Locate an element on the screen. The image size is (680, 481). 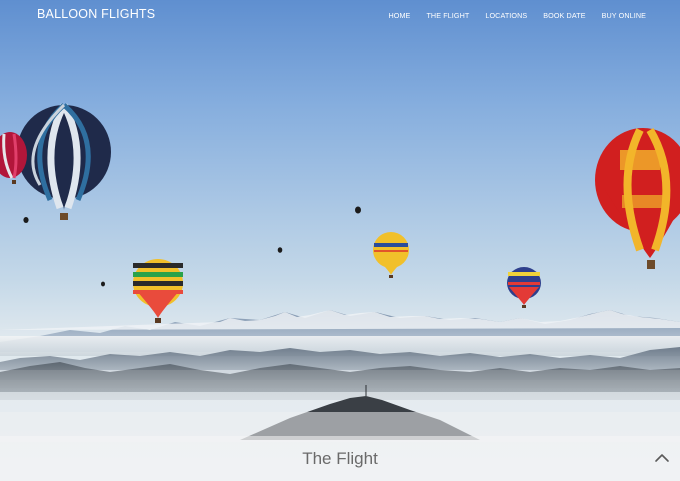
nav-item-locations: LOCATIONS is located at coordinates (506, 14).